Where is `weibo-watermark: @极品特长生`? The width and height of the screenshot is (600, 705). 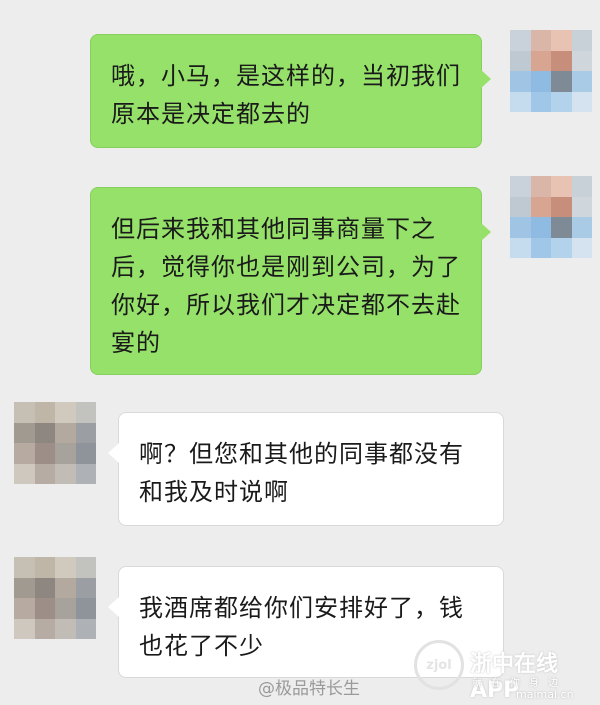 weibo-watermark: @极品特长生 is located at coordinates (309, 689).